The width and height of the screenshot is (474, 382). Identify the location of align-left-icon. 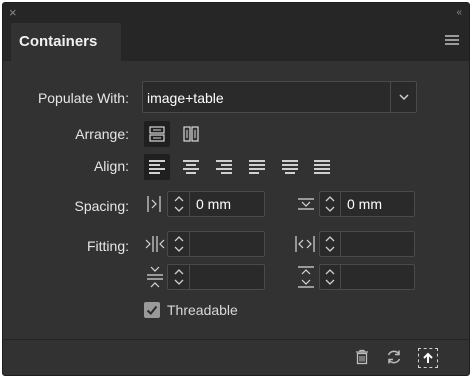
(157, 167).